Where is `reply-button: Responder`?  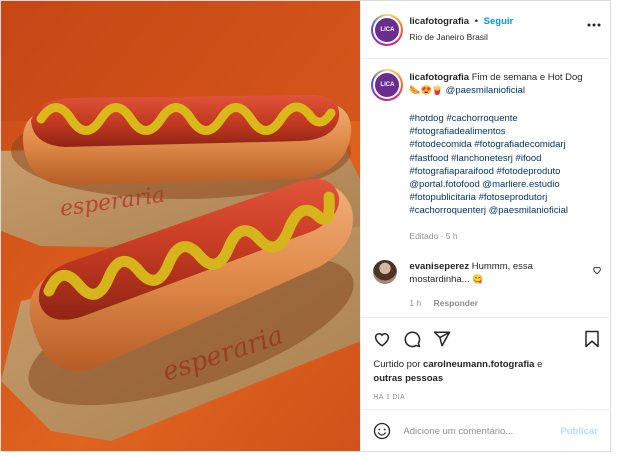
reply-button: Responder is located at coordinates (456, 303).